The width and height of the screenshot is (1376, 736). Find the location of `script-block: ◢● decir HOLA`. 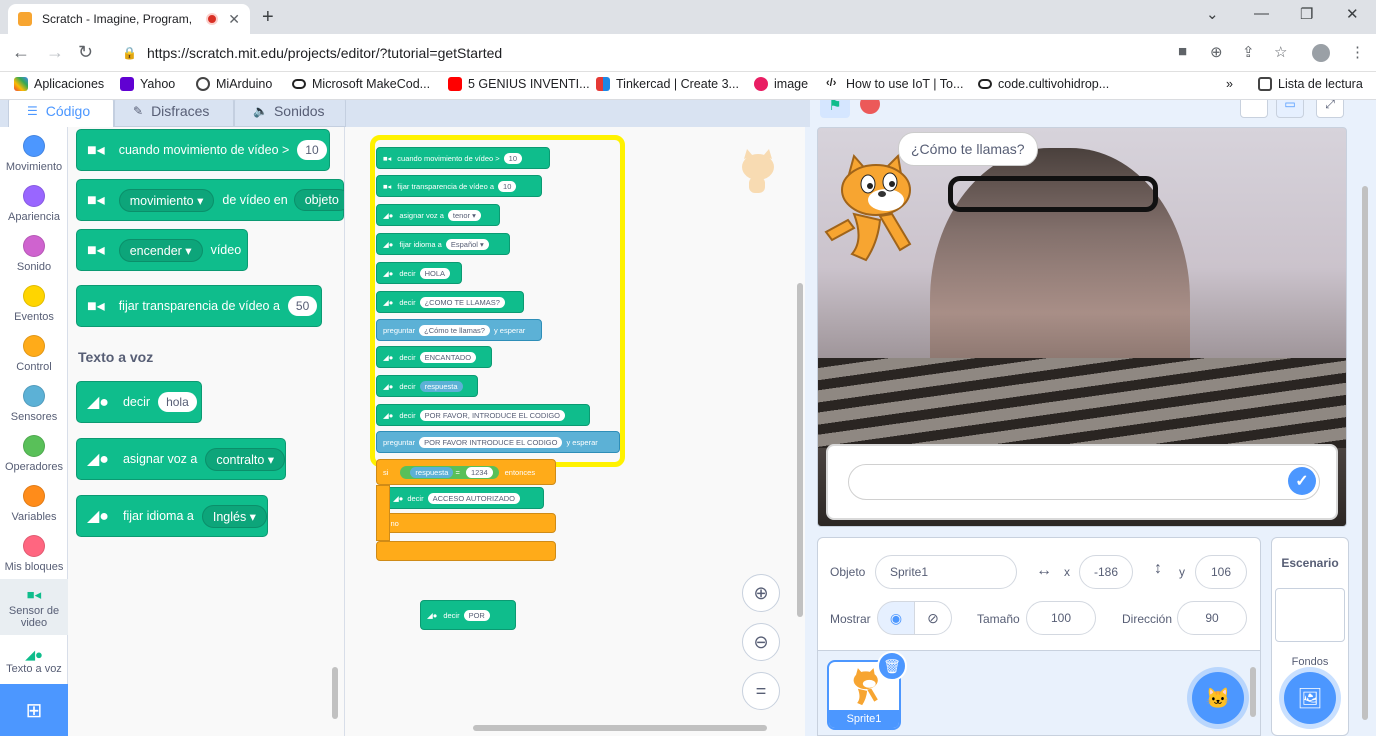

script-block: ◢● decir HOLA is located at coordinates (419, 273).